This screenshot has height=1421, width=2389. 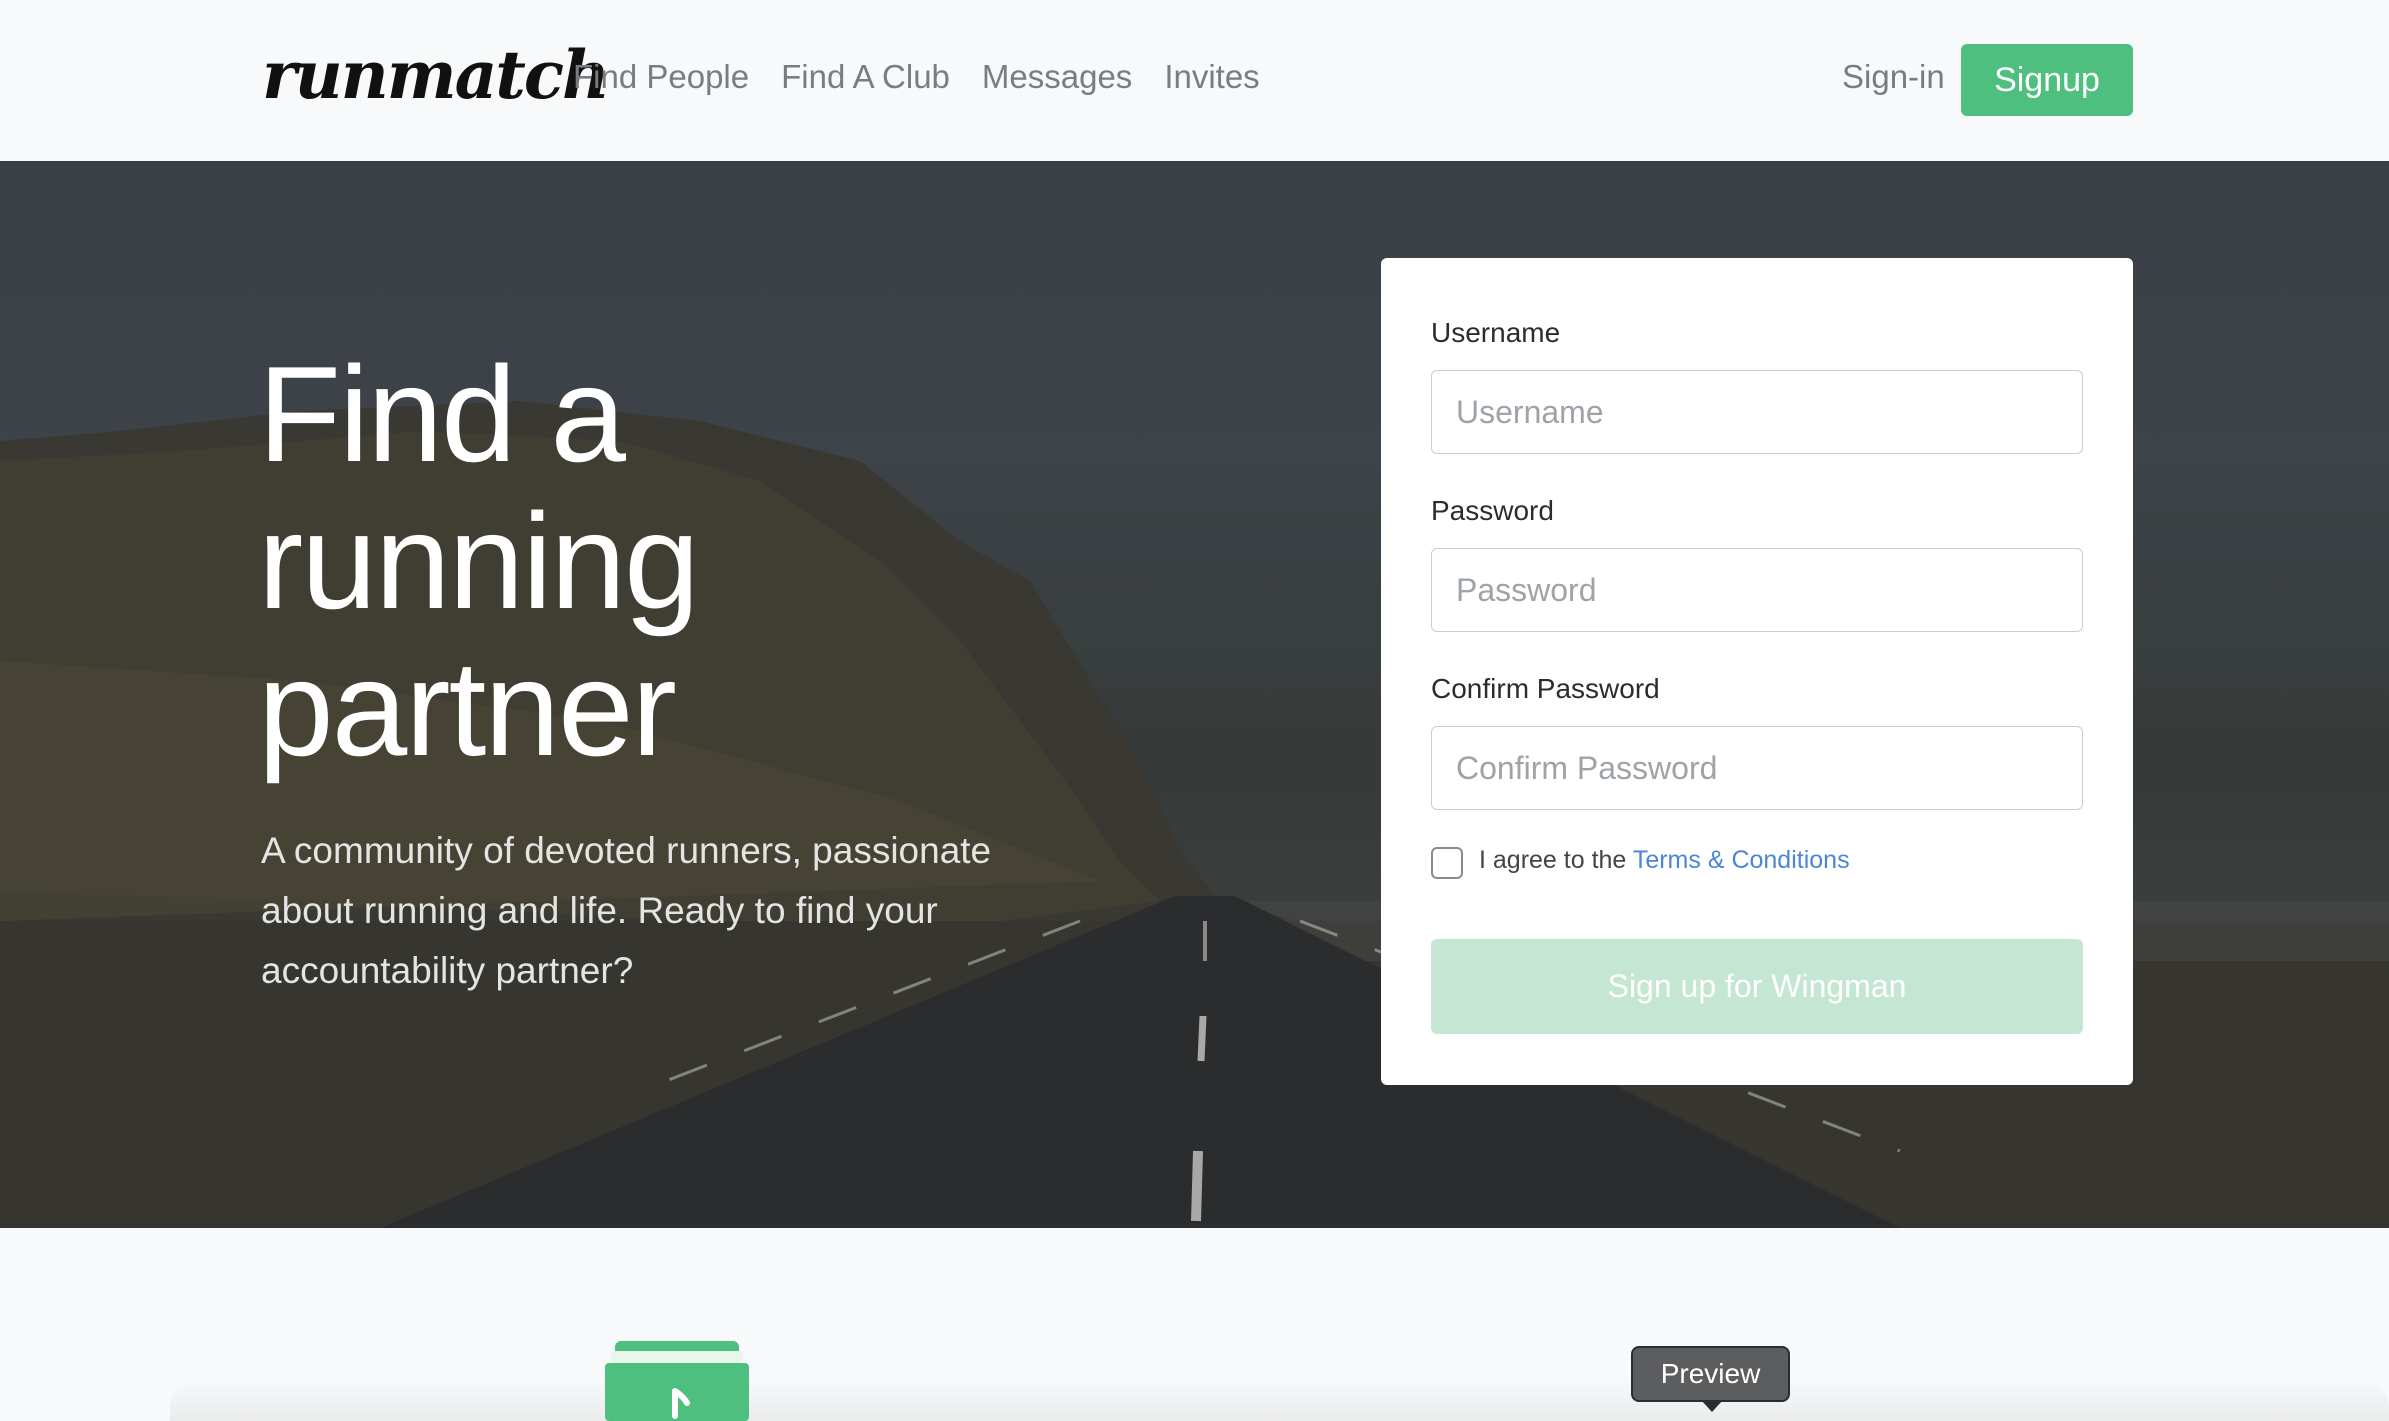 What do you see at coordinates (1492, 510) in the screenshot?
I see `password-label: Password` at bounding box center [1492, 510].